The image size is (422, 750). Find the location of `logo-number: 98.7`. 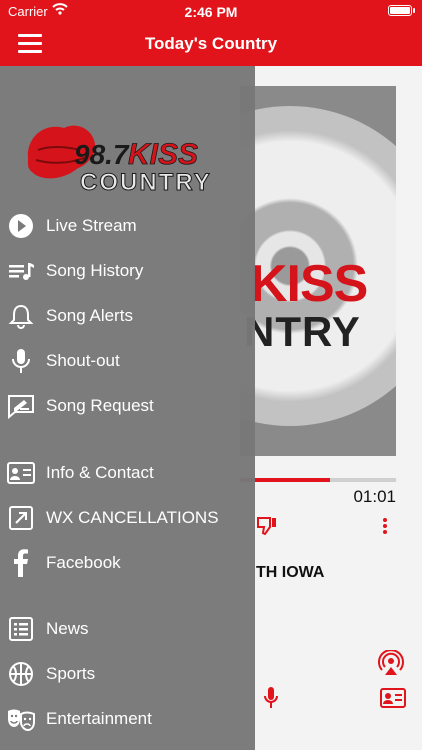

logo-number: 98.7 is located at coordinates (102, 154).